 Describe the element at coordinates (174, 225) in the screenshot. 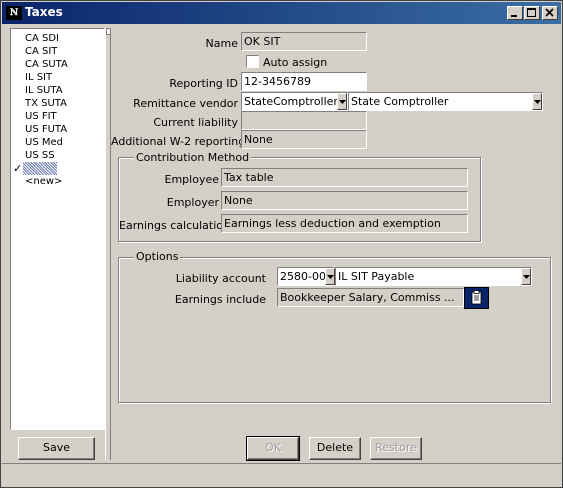

I see `earnings-calculation-label: Earnings calculation` at that location.